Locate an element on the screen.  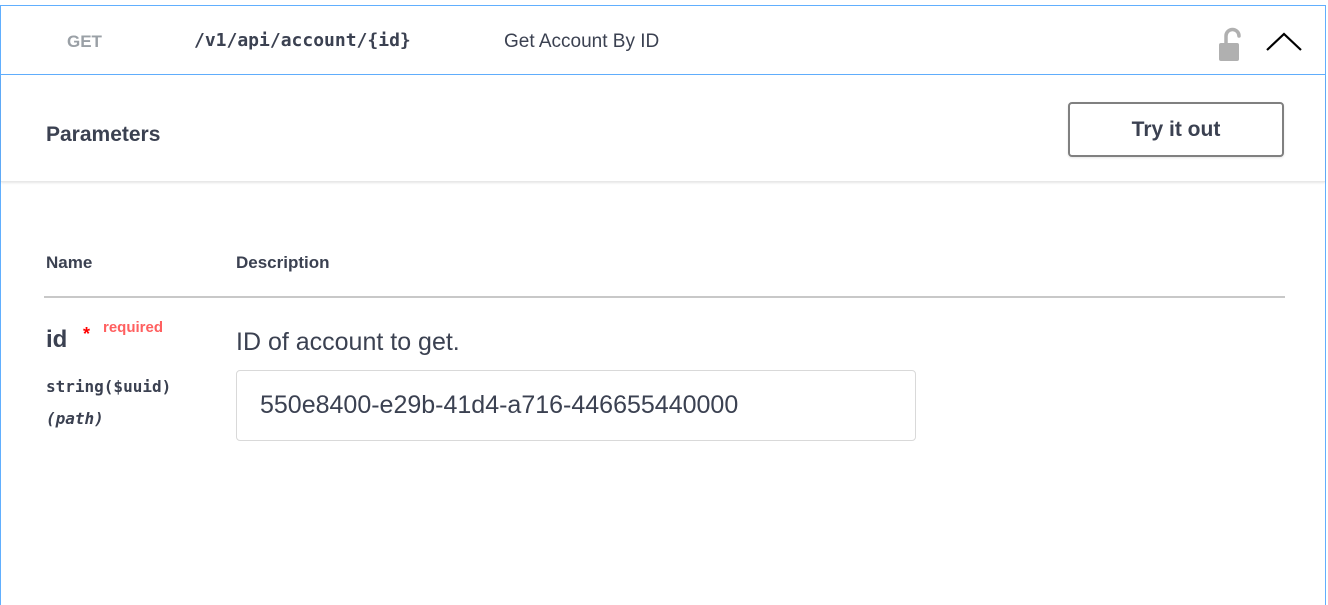
parameter-location: (path) is located at coordinates (75, 418).